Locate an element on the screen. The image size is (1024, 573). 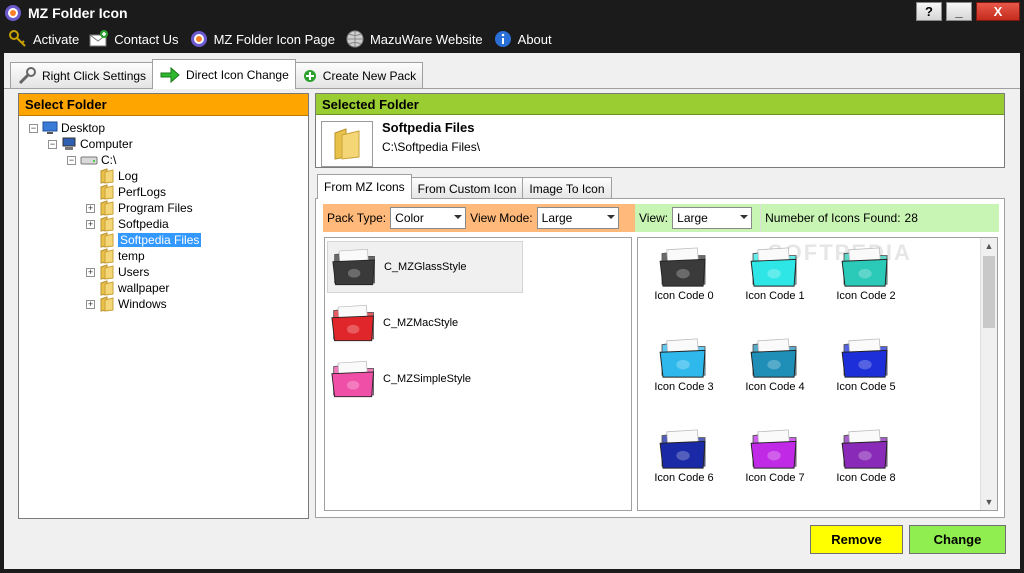
menu-about: About is located at coordinates (522, 39).